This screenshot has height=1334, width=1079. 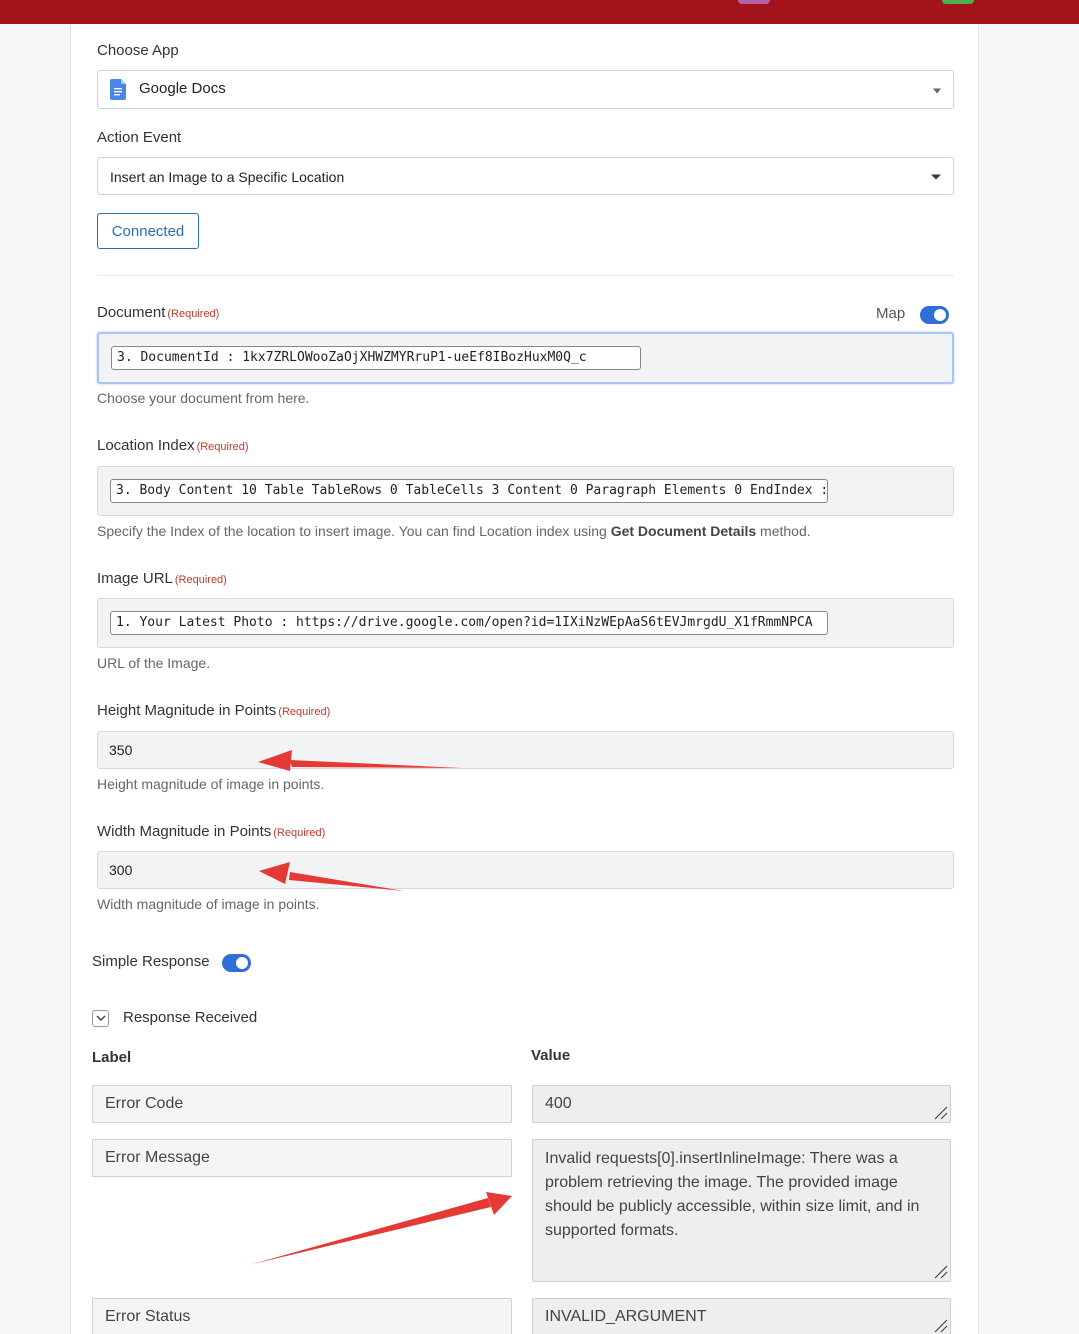 I want to click on error-status-value: INVALID_ARGUMENT, so click(x=626, y=1316).